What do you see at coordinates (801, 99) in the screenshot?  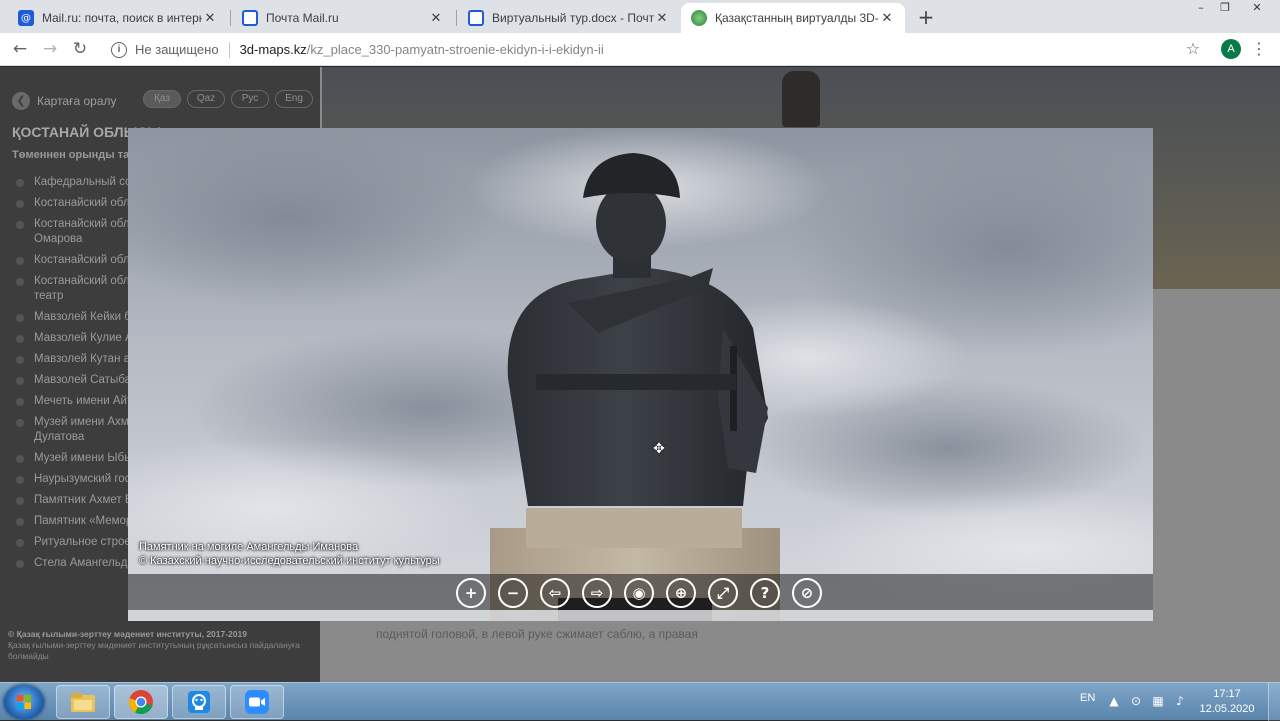 I see `monument-thumbnail` at bounding box center [801, 99].